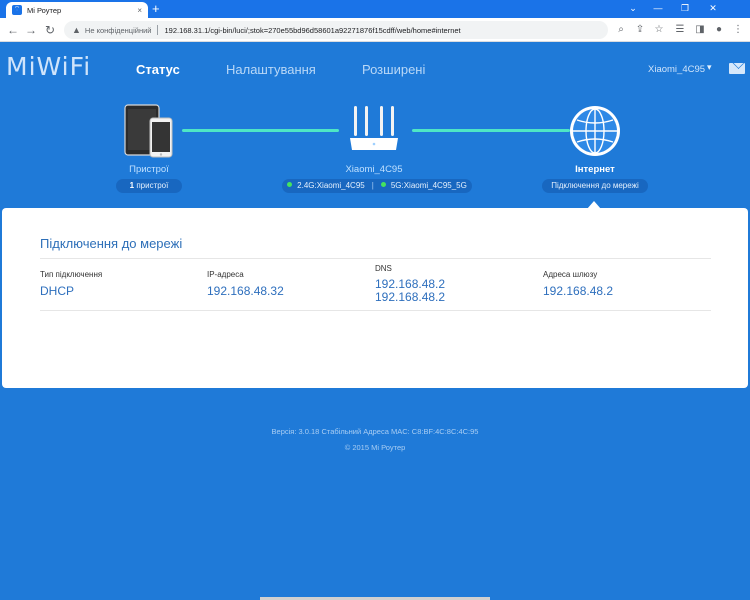 This screenshot has height=600, width=750. I want to click on tab-title: Mi Роутер, so click(44, 10).